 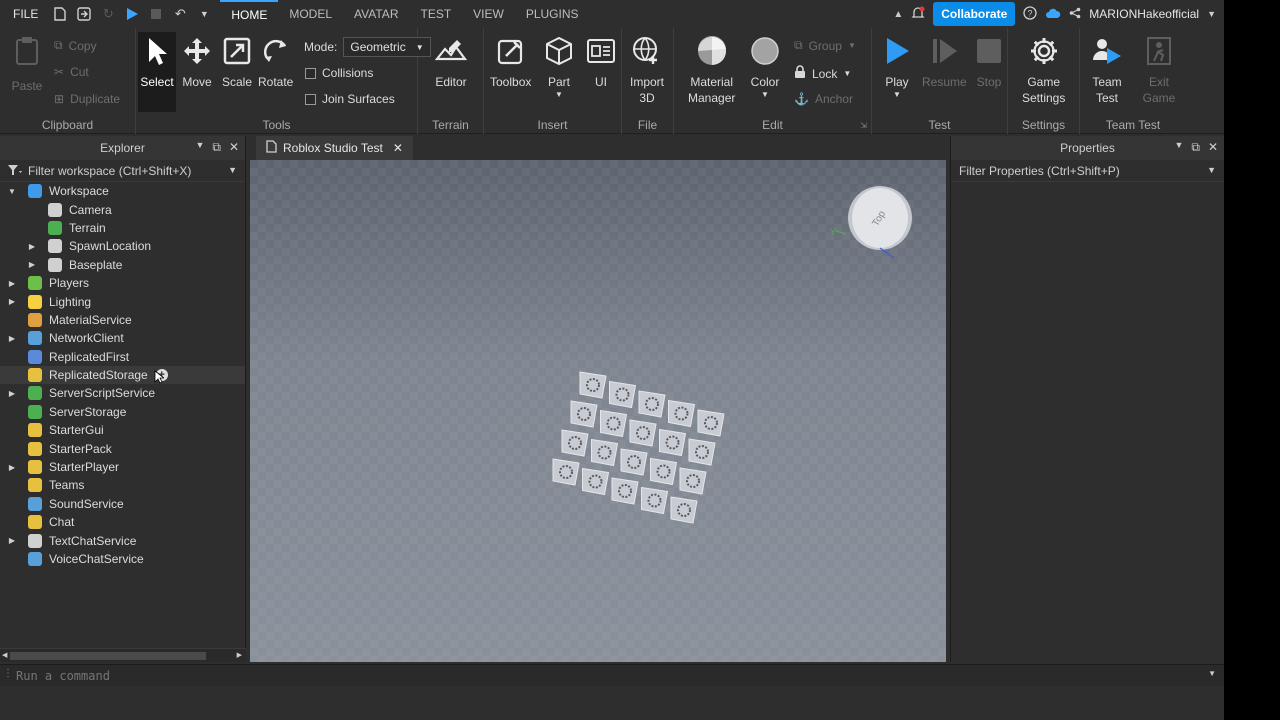 I want to click on lock-button: Lock ▼, so click(x=822, y=73).